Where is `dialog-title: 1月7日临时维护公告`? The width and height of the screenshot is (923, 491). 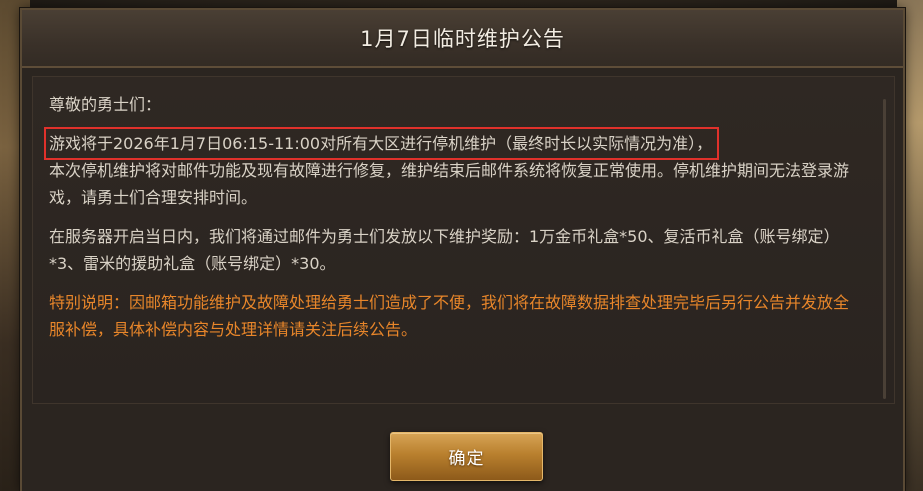 dialog-title: 1月7日临时维护公告 is located at coordinates (462, 39).